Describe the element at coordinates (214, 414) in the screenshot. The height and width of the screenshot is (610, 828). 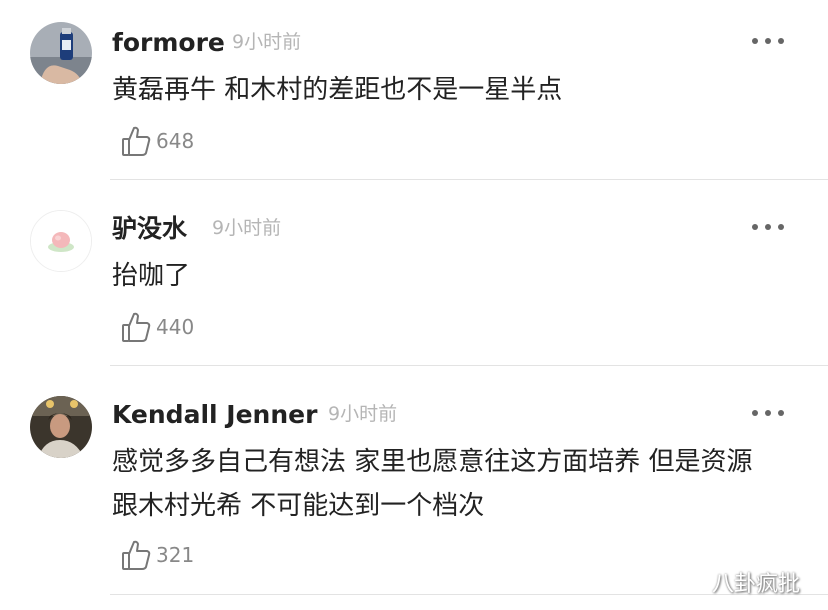
I see `username: Kendall Jenner` at that location.